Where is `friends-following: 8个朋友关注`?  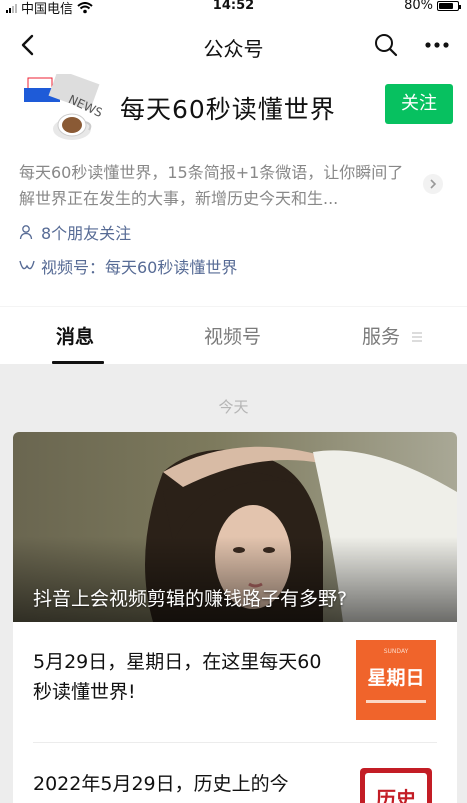
friends-following: 8个朋友关注 is located at coordinates (75, 232).